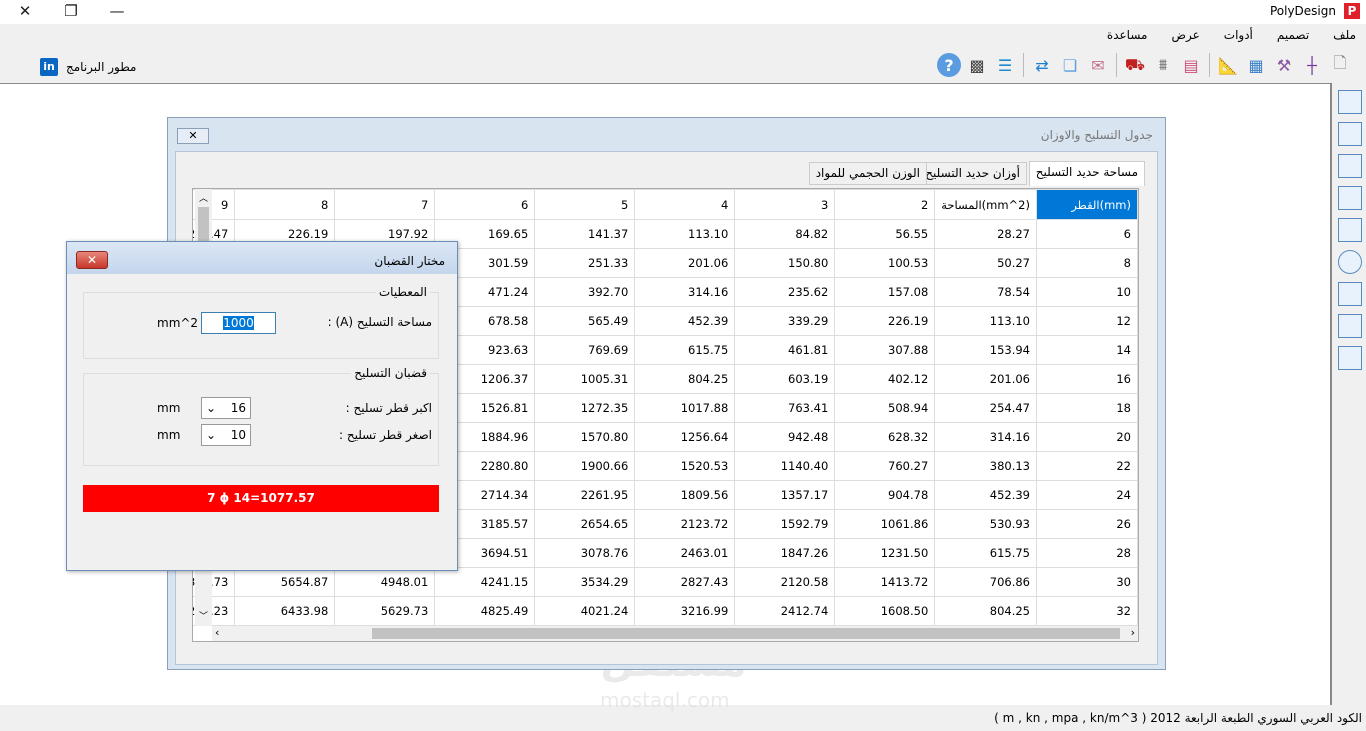 Image resolution: width=1366 pixels, height=731 pixels. I want to click on max-diameter-select: ⌄ 16, so click(226, 408).